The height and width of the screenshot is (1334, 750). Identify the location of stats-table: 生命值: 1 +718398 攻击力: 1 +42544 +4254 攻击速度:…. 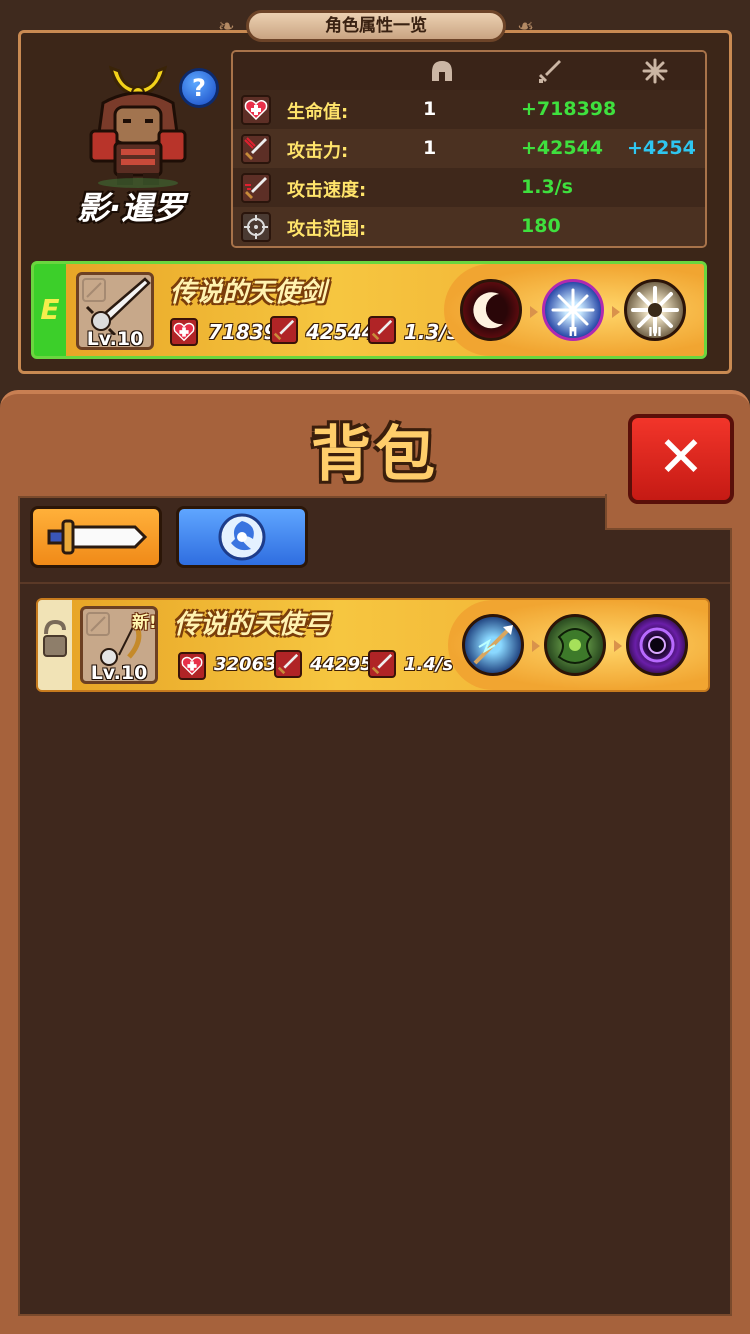
(469, 149).